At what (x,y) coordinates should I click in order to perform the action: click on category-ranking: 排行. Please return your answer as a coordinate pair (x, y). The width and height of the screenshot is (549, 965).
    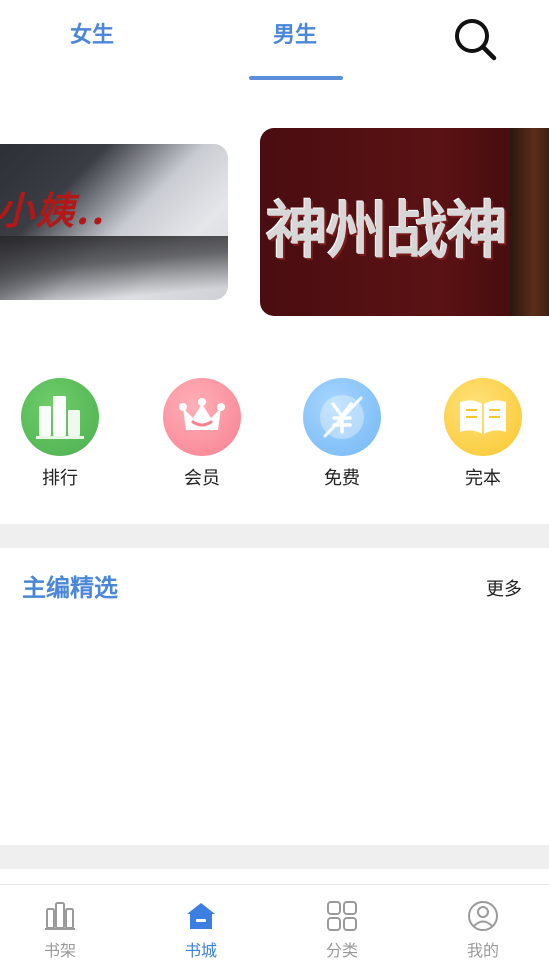
    Looking at the image, I should click on (60, 434).